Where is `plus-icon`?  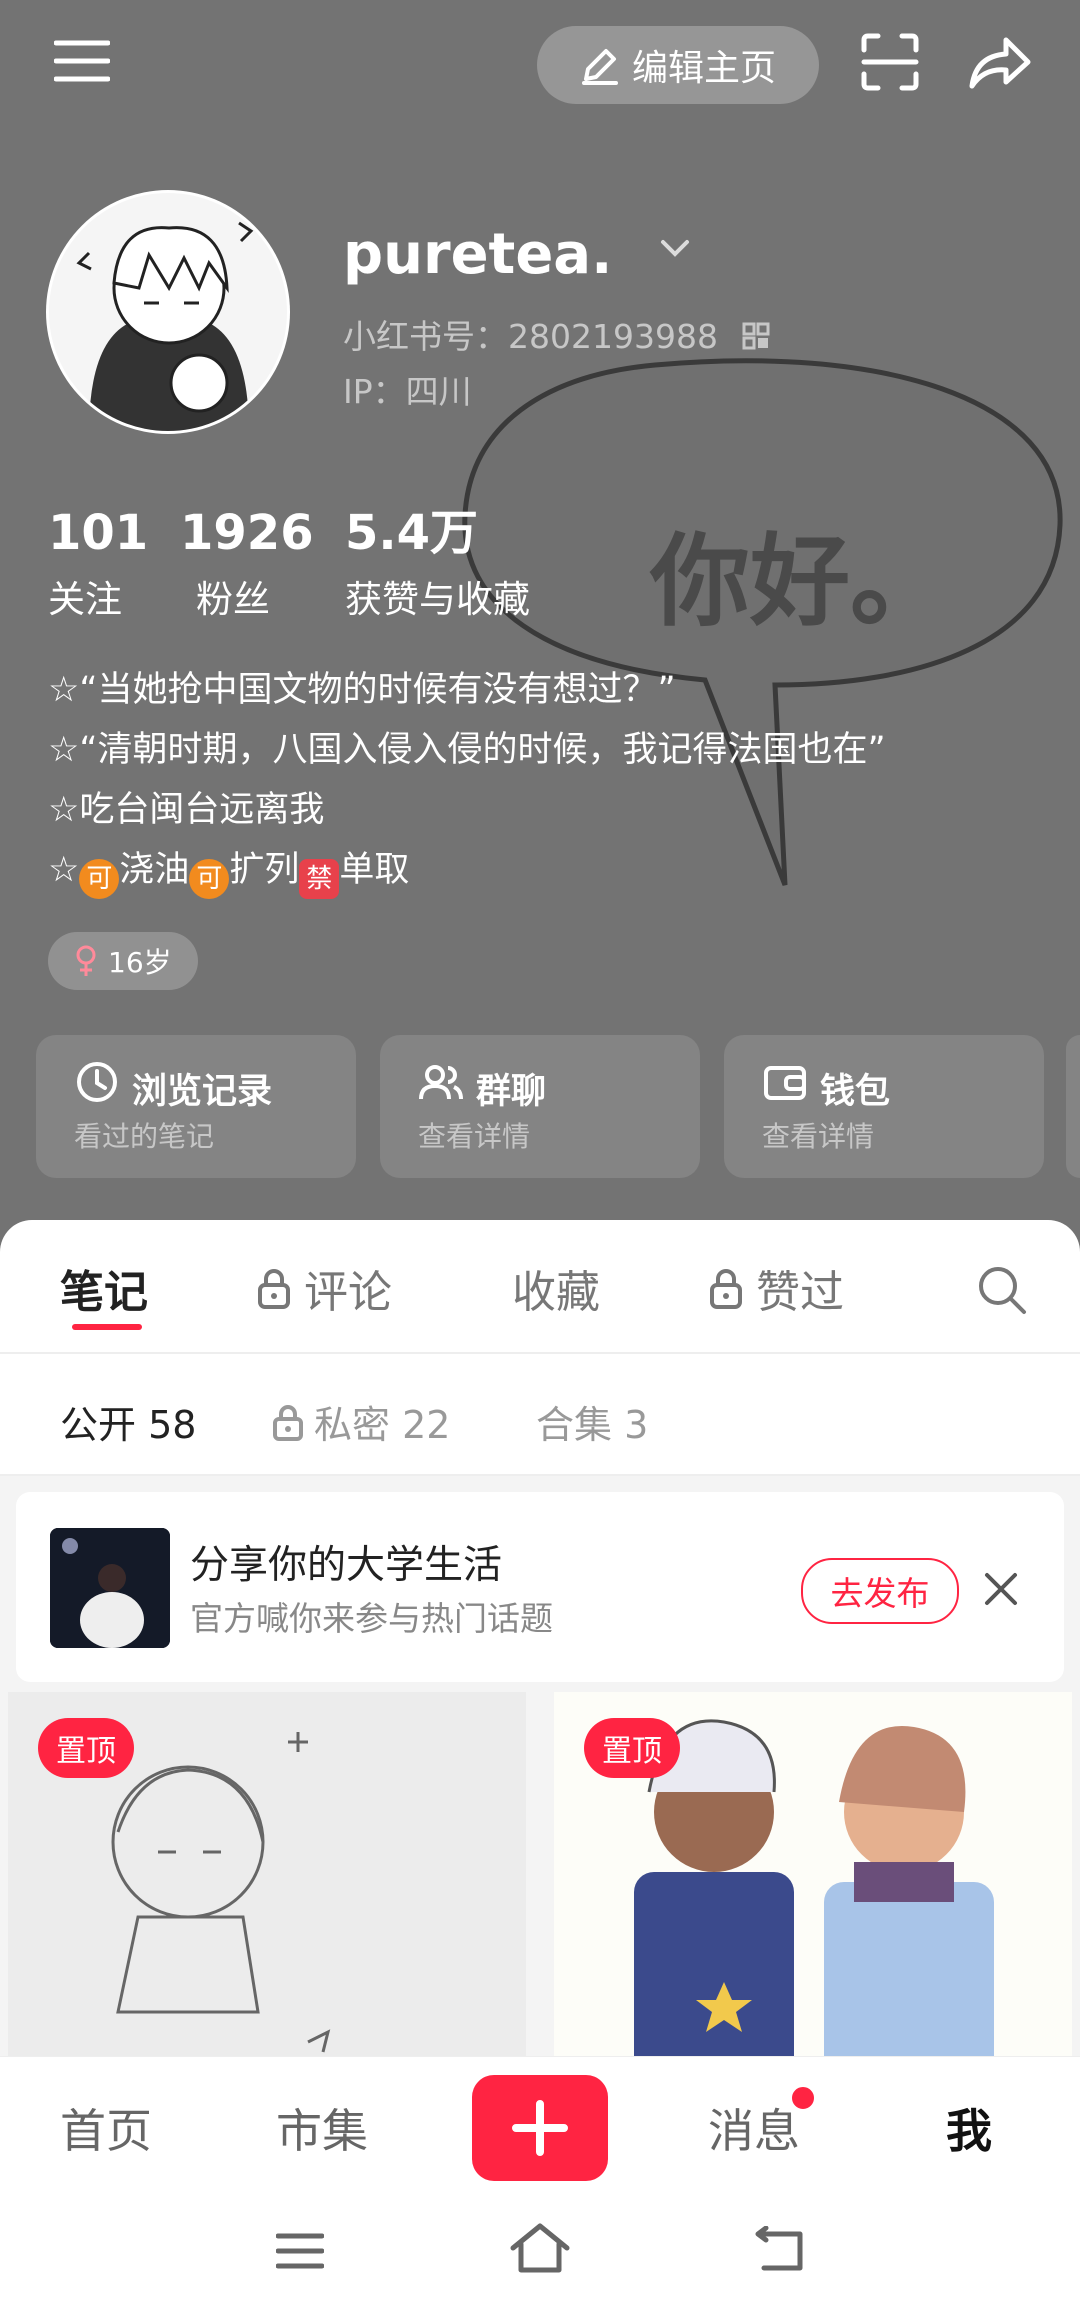 plus-icon is located at coordinates (540, 2128).